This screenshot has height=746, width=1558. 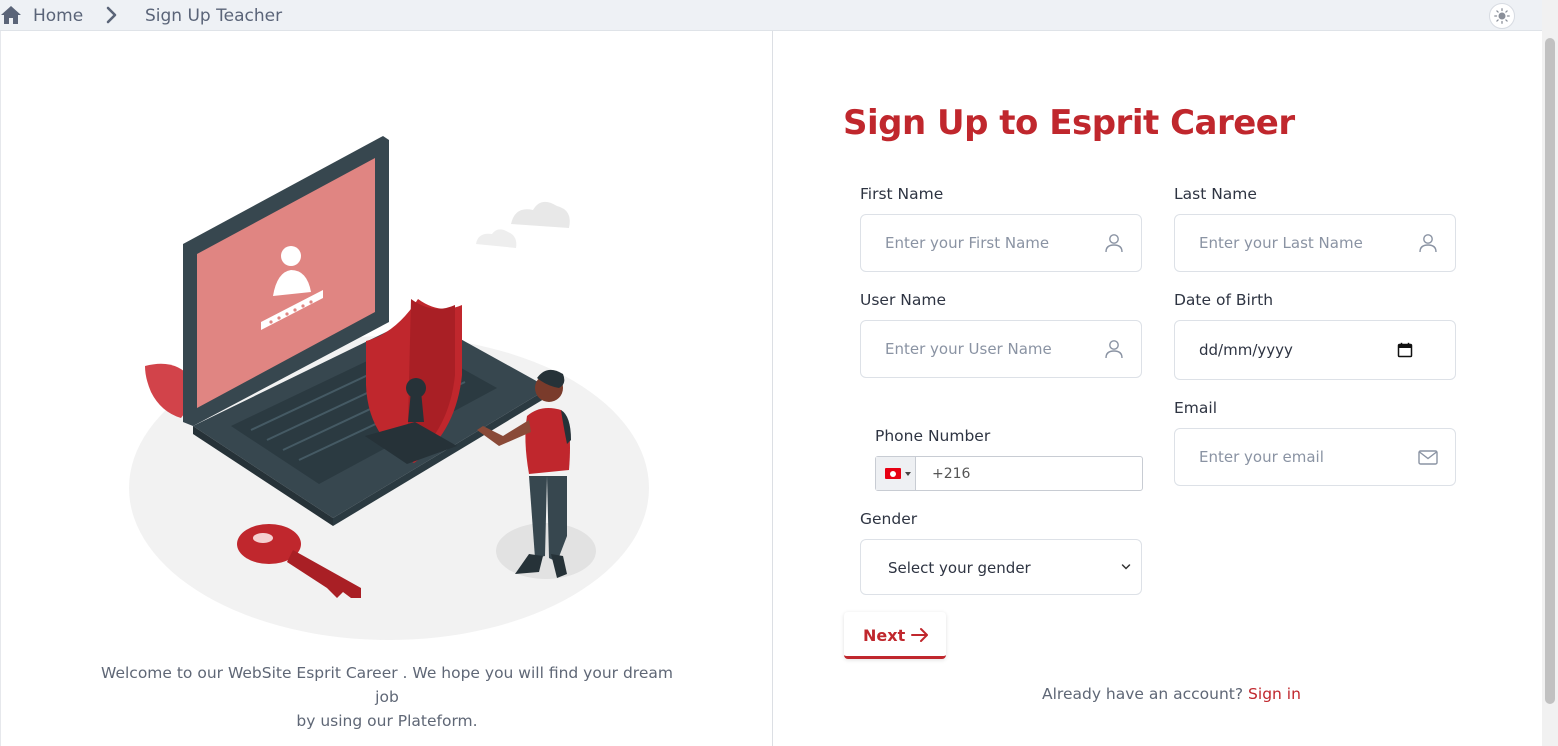 I want to click on mail-icon, so click(x=1428, y=457).